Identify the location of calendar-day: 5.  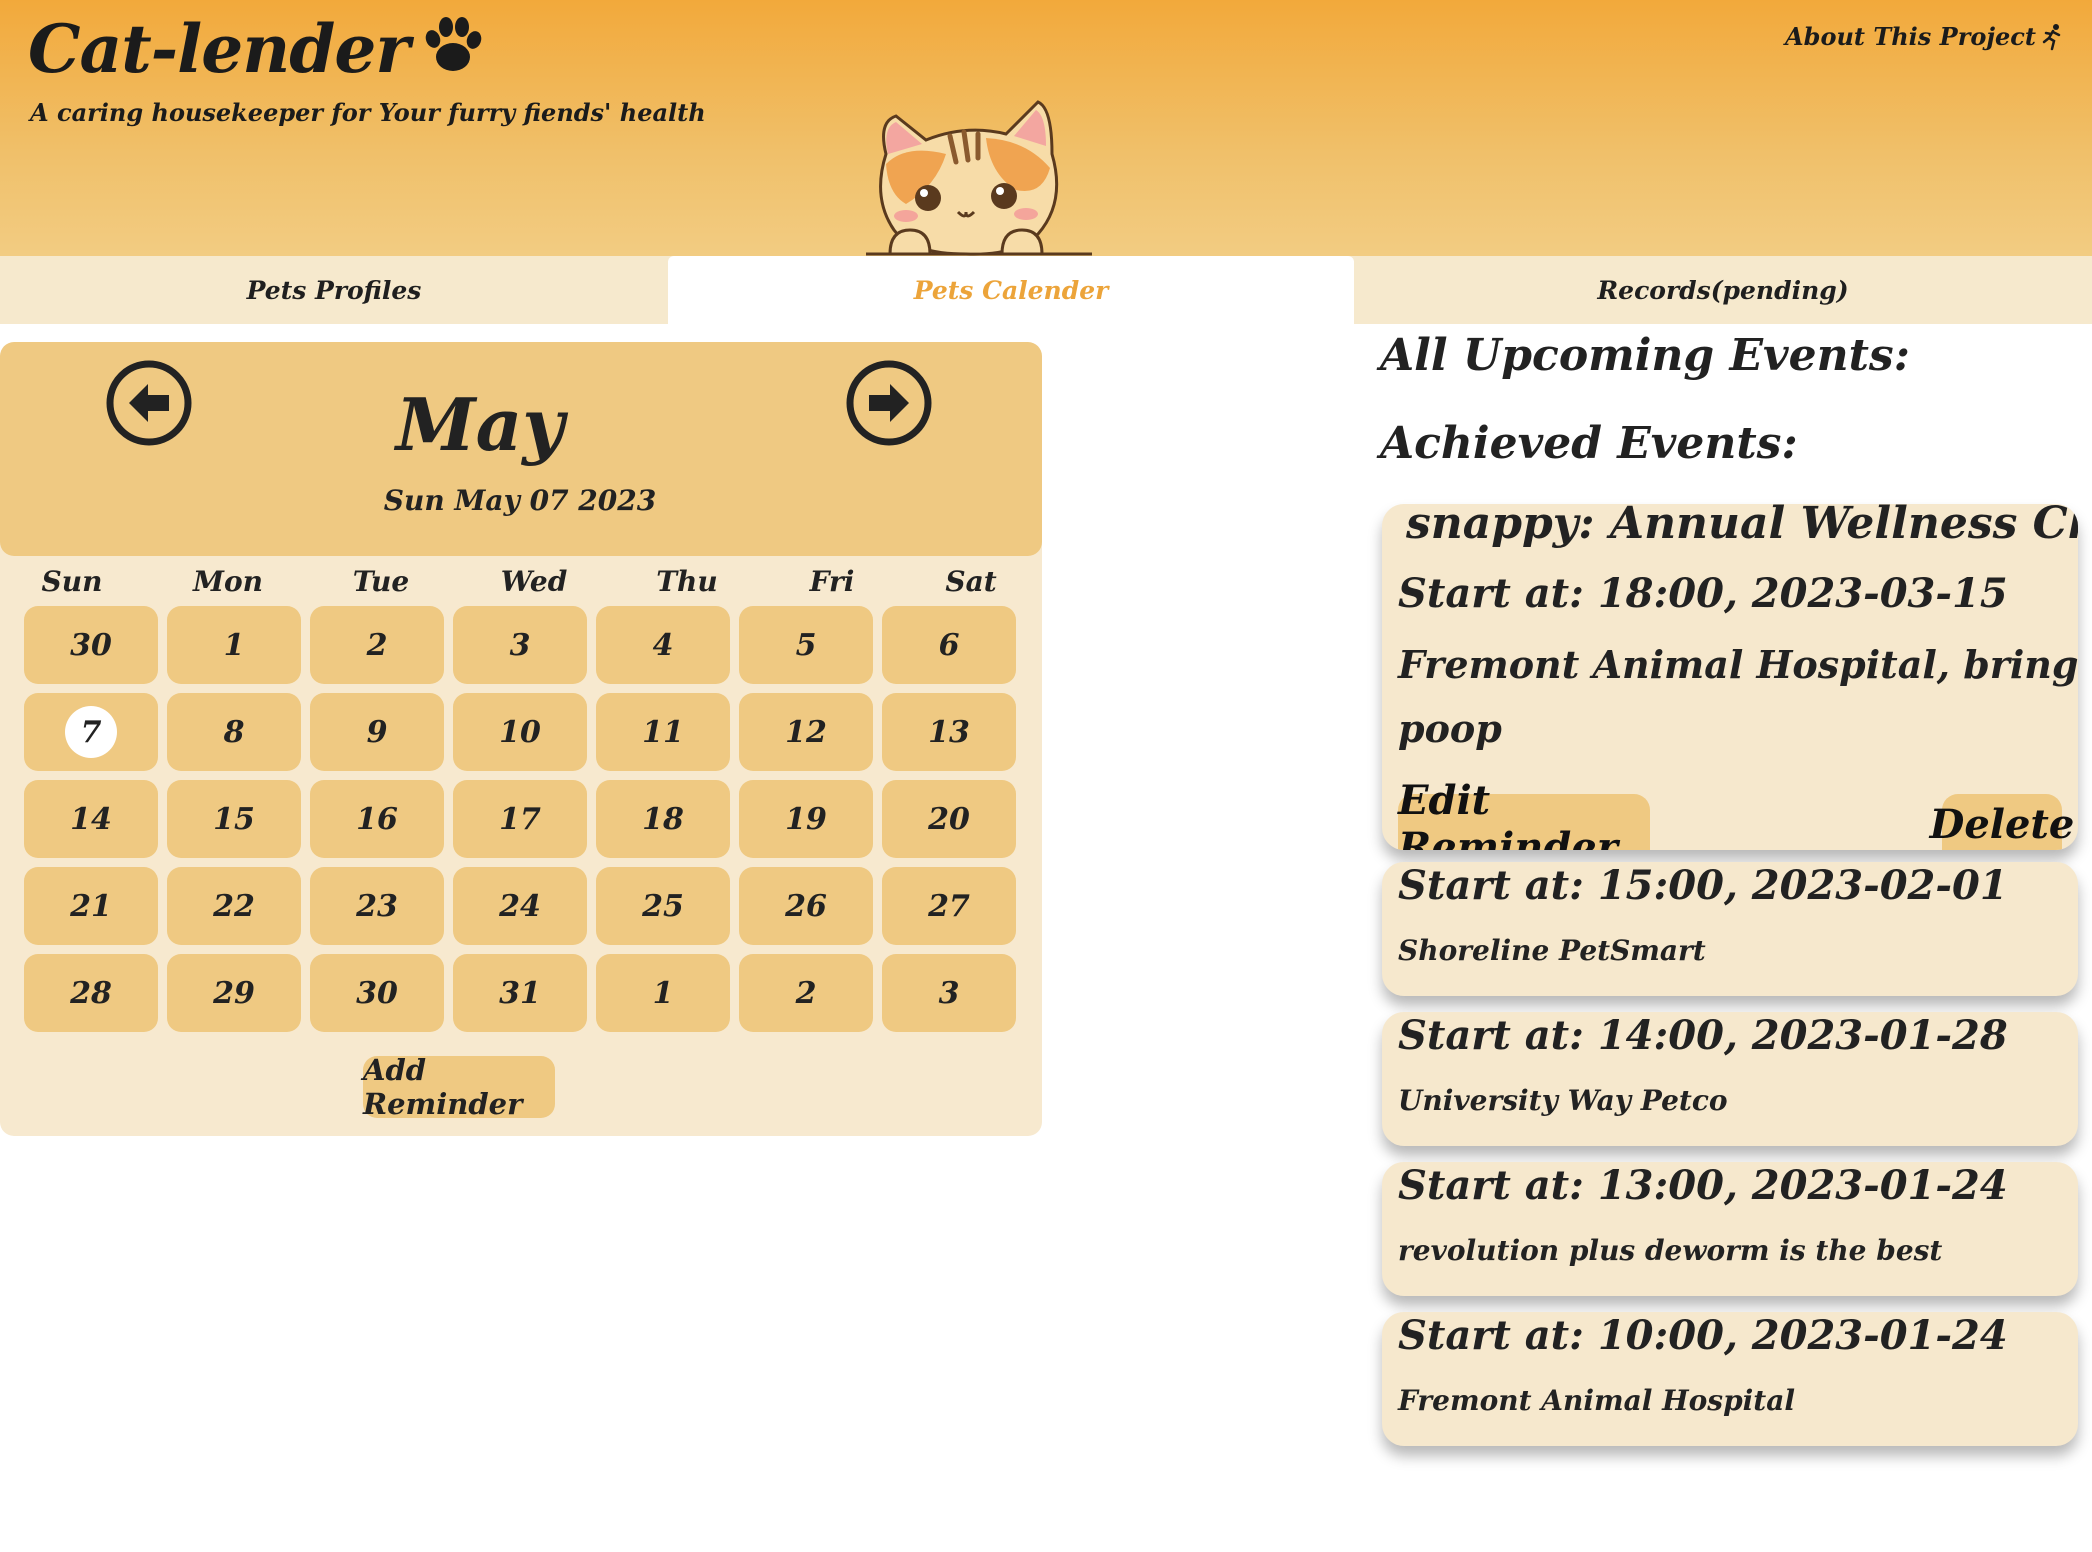
(806, 645).